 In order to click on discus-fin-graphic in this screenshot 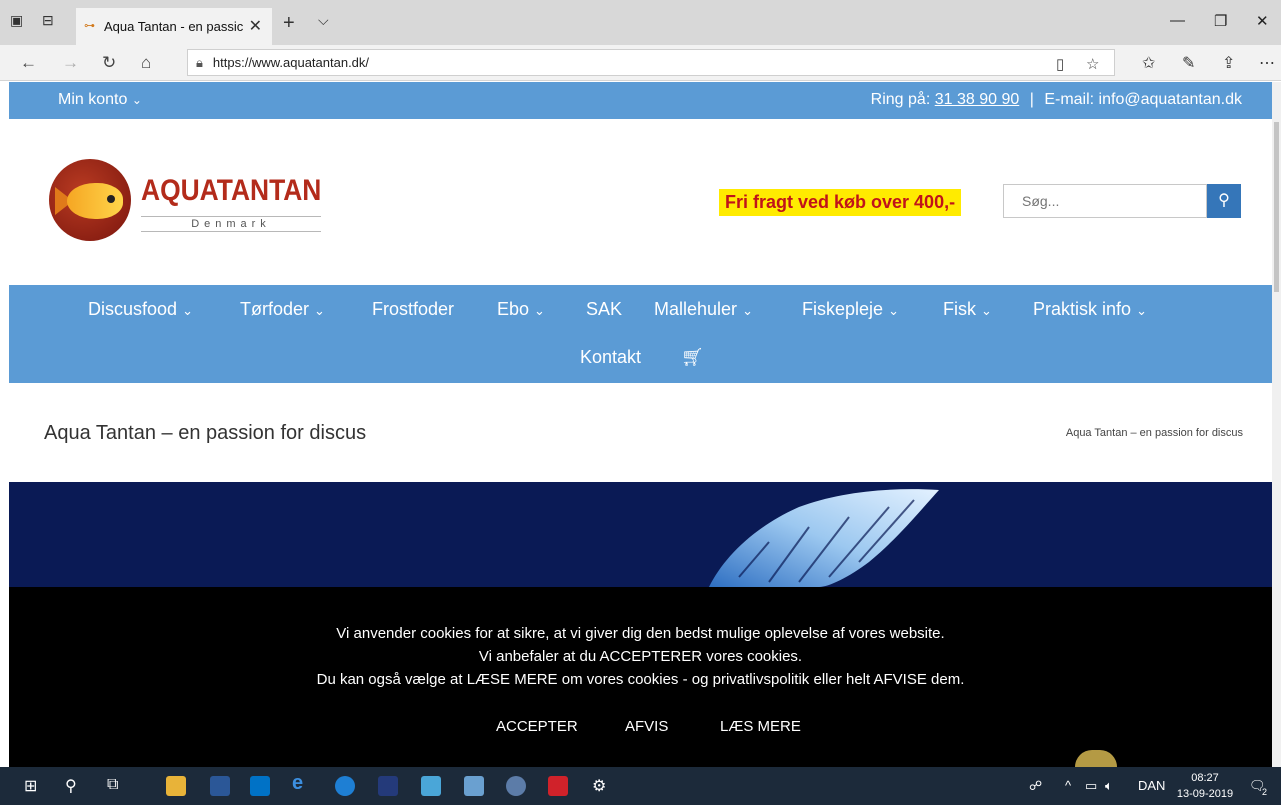, I will do `click(824, 538)`.